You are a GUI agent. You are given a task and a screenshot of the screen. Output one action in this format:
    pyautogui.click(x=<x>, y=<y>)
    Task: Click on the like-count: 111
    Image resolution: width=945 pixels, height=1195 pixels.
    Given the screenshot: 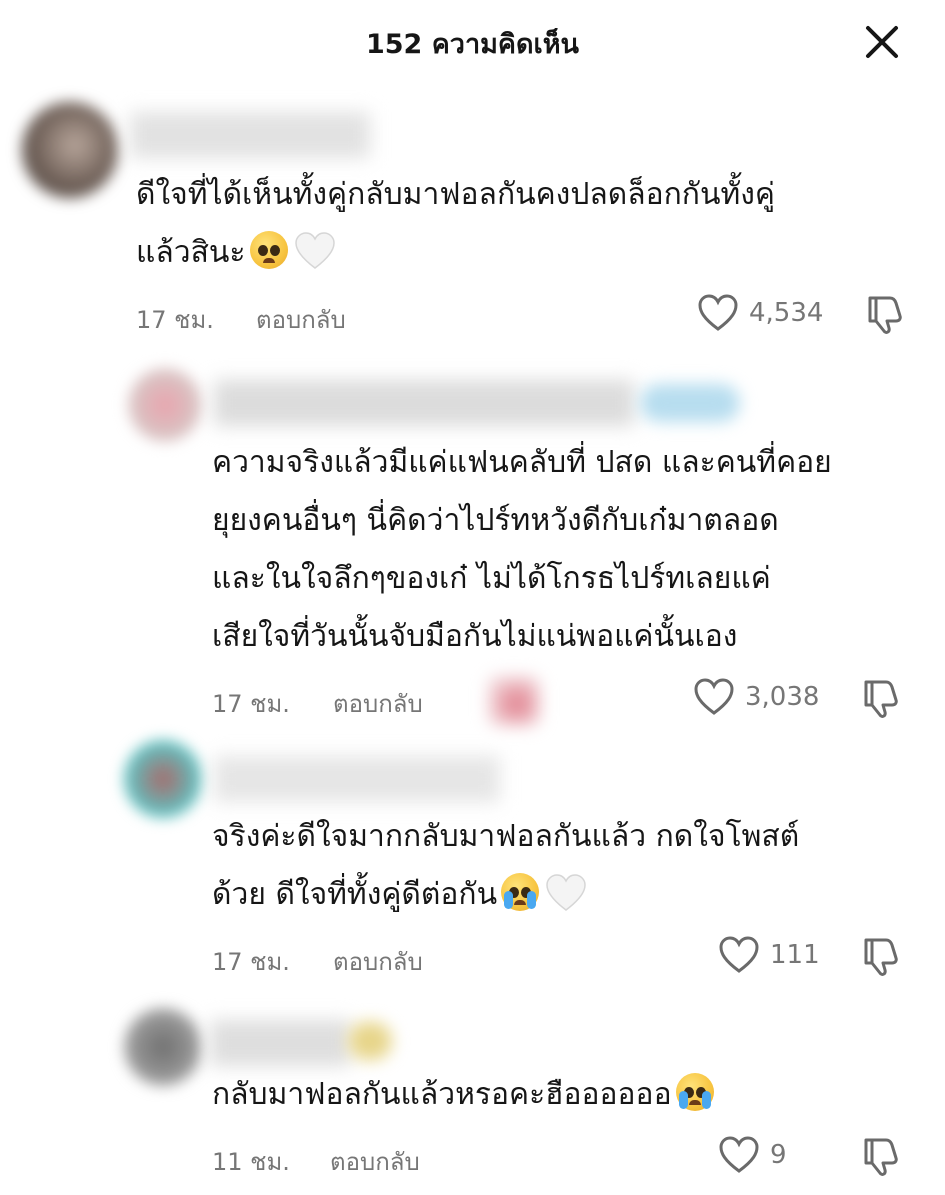 What is the action you would take?
    pyautogui.click(x=795, y=955)
    